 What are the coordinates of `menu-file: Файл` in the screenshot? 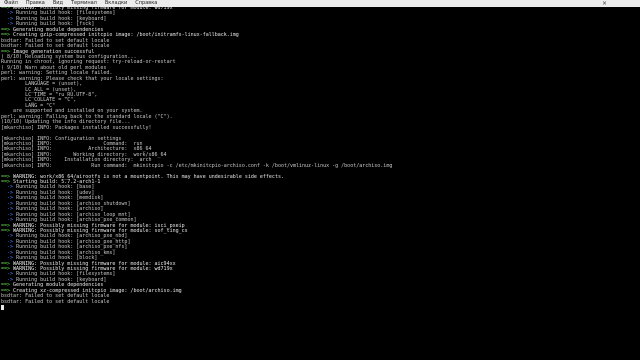 It's located at (11, 3).